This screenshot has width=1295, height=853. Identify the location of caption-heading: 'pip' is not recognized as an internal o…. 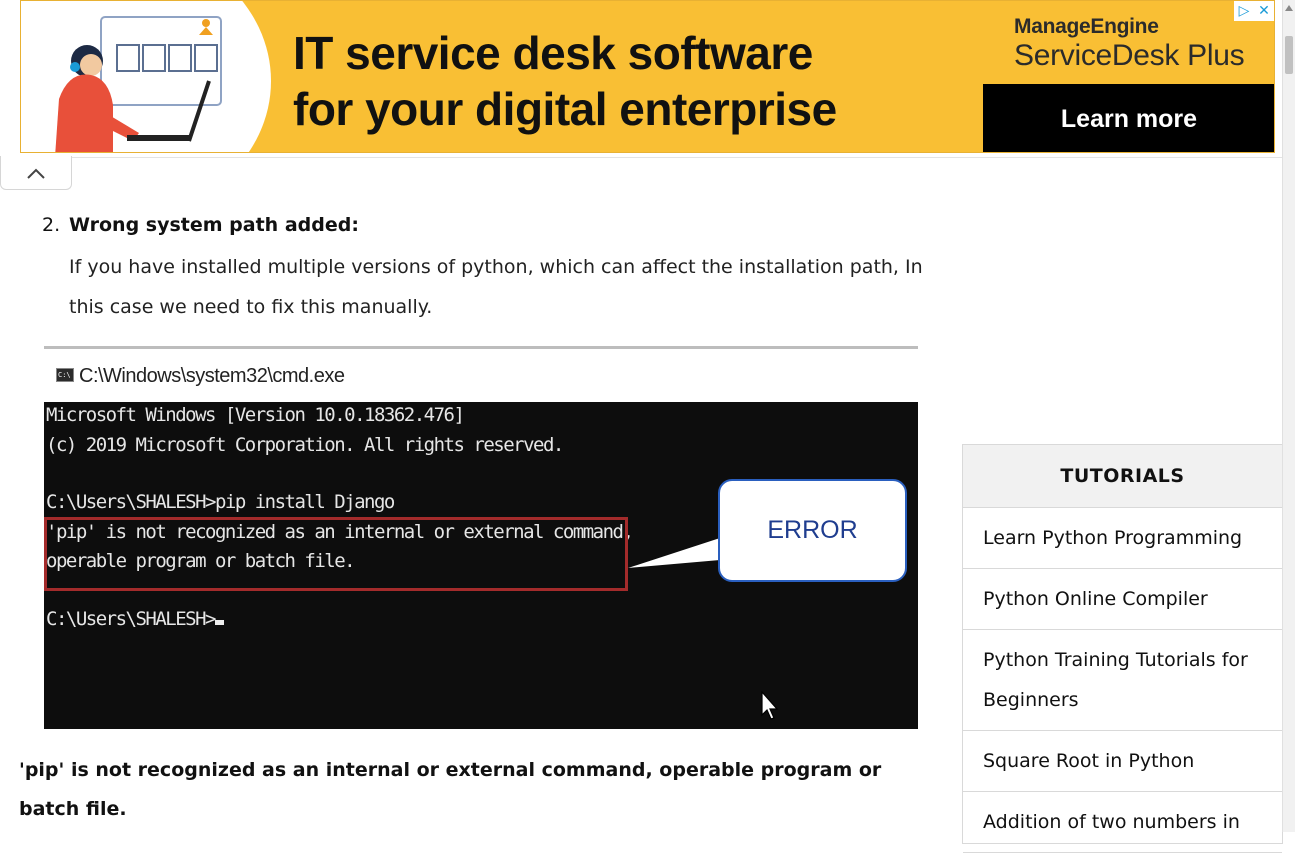
(450, 789).